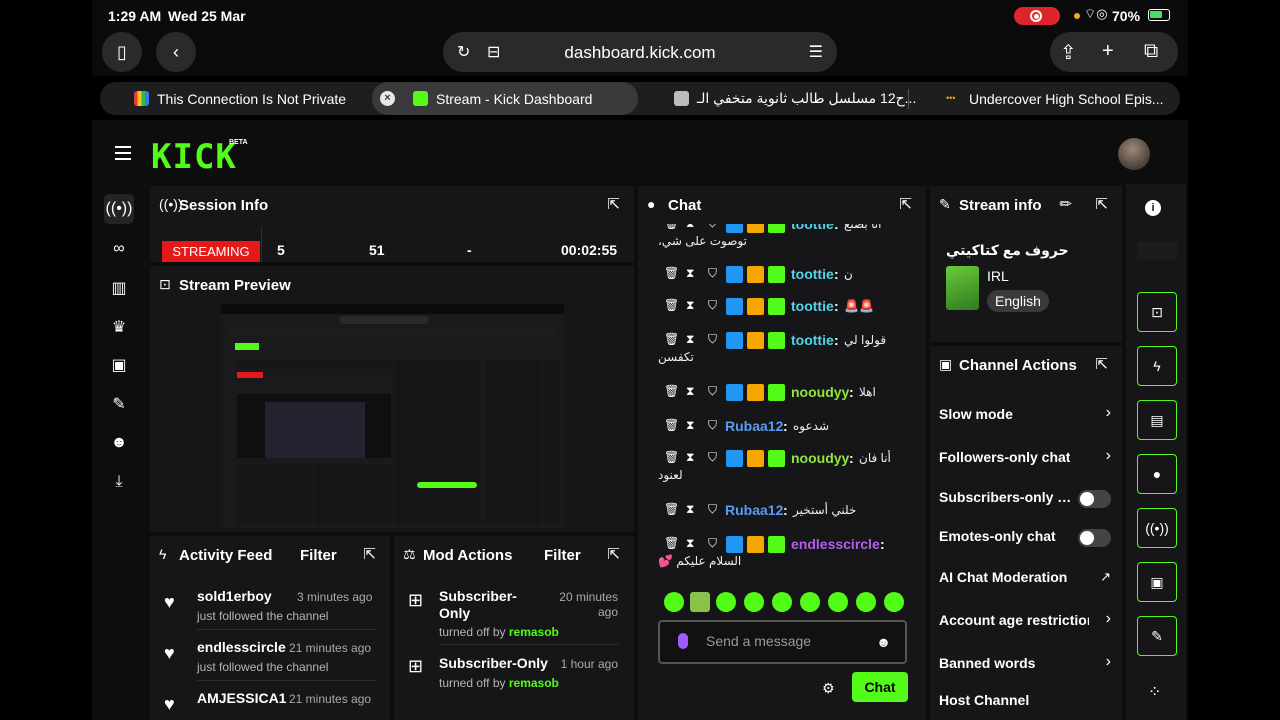 The height and width of the screenshot is (720, 1280). I want to click on stream-broadcast-icon: ((•)), so click(119, 209).